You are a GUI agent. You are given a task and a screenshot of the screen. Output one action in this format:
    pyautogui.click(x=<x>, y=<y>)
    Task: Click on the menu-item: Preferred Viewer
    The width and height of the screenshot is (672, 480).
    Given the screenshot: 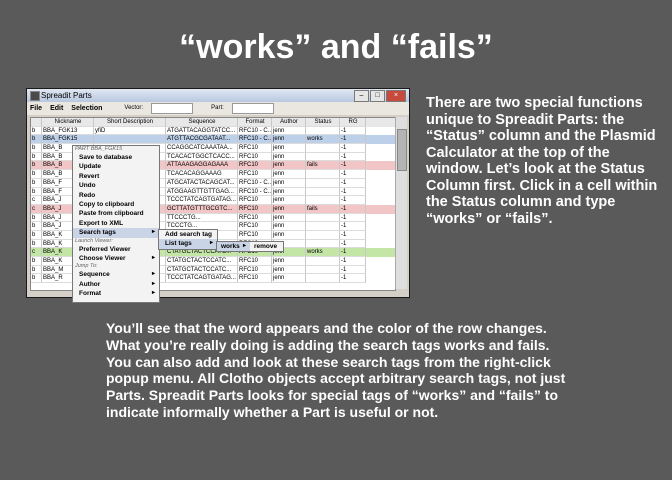 What is the action you would take?
    pyautogui.click(x=116, y=249)
    